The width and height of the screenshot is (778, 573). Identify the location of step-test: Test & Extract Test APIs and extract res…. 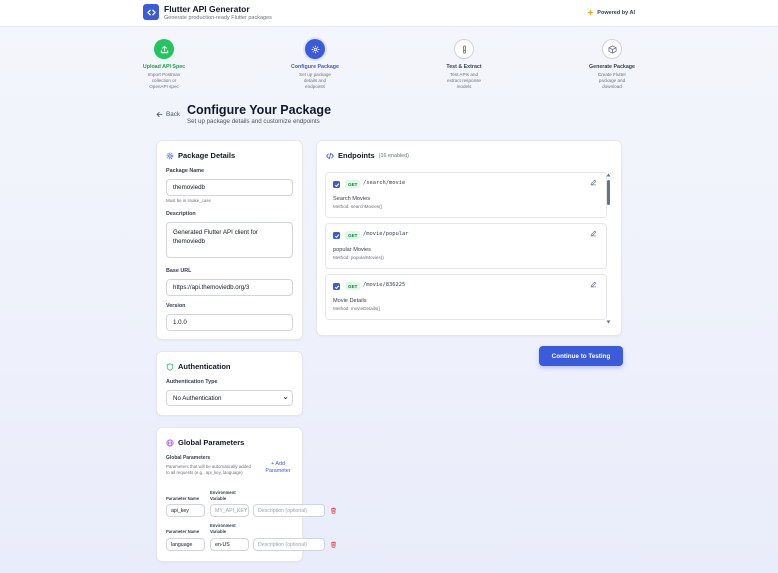
(464, 64).